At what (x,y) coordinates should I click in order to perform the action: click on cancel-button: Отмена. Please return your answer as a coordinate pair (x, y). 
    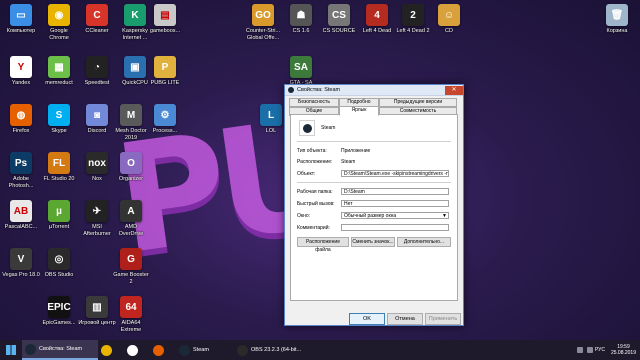
    Looking at the image, I should click on (405, 319).